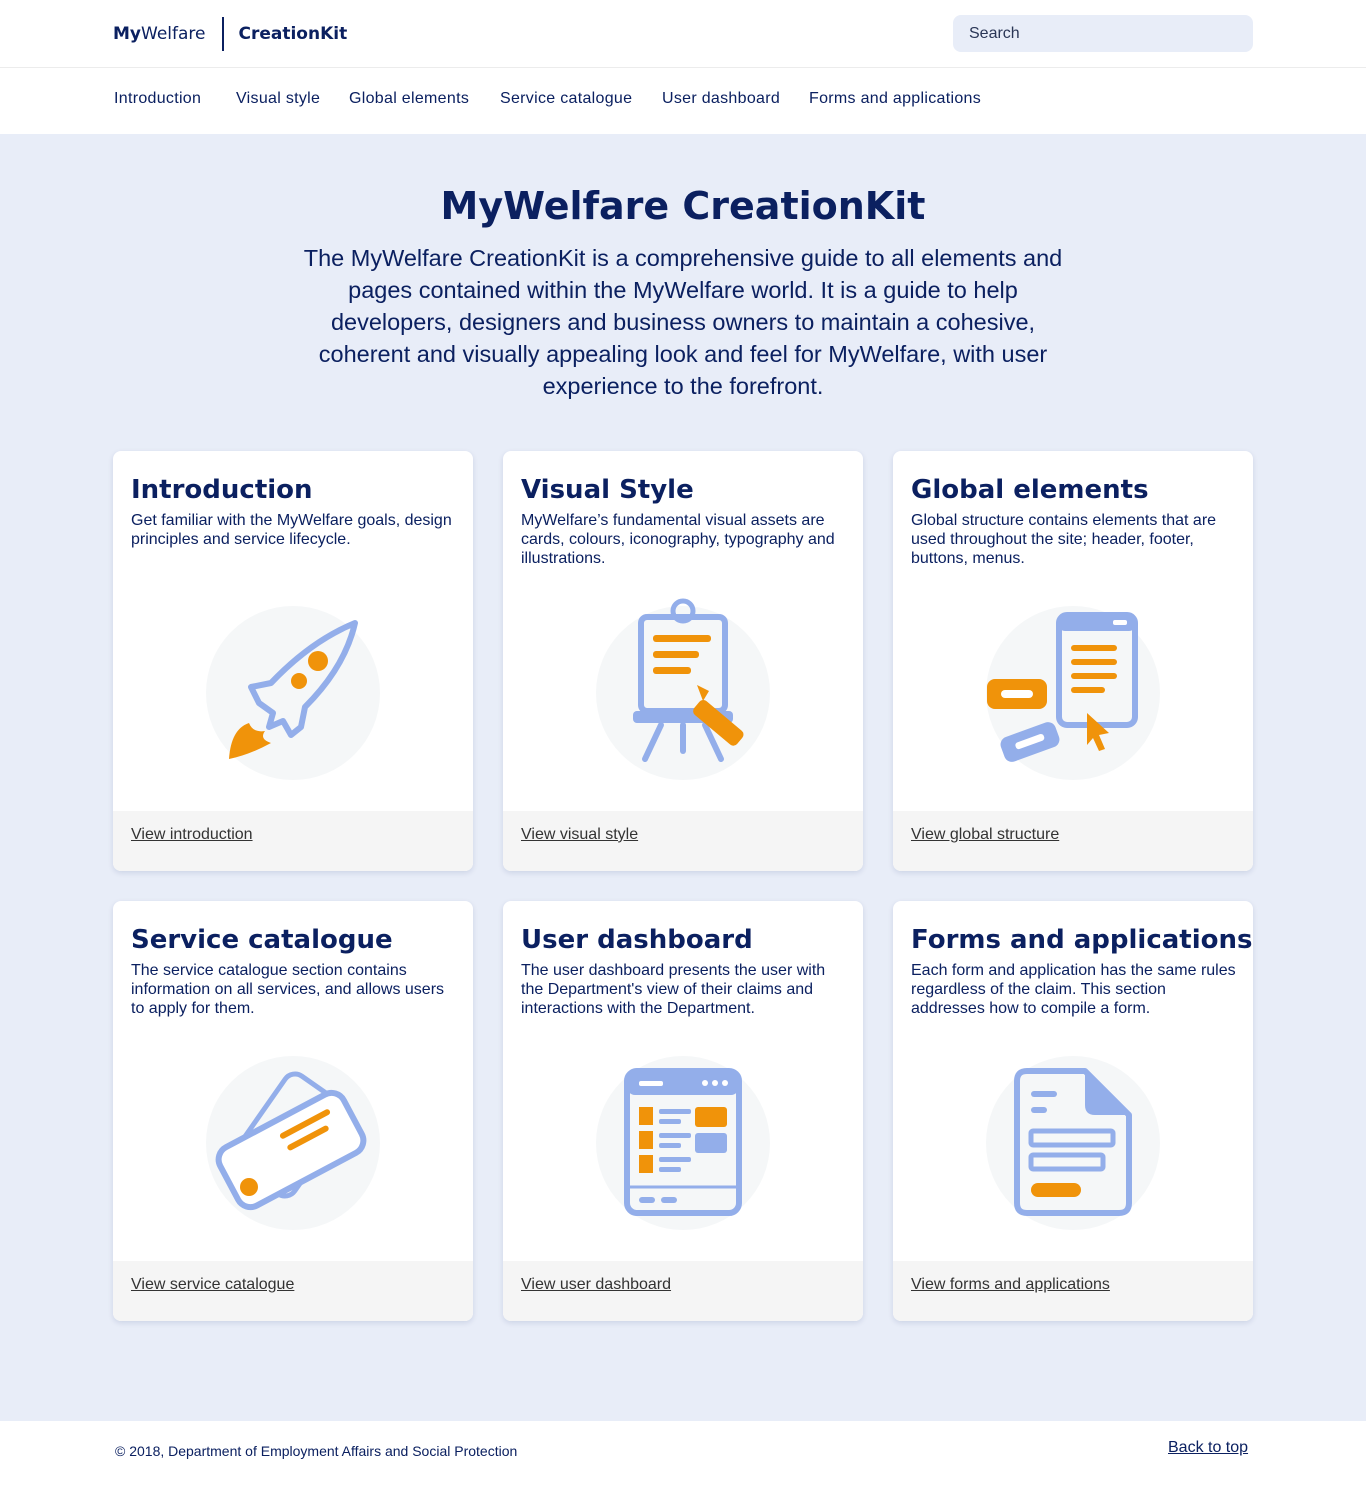 The width and height of the screenshot is (1366, 1488). I want to click on nav-item-visual-style: Visual style, so click(278, 99).